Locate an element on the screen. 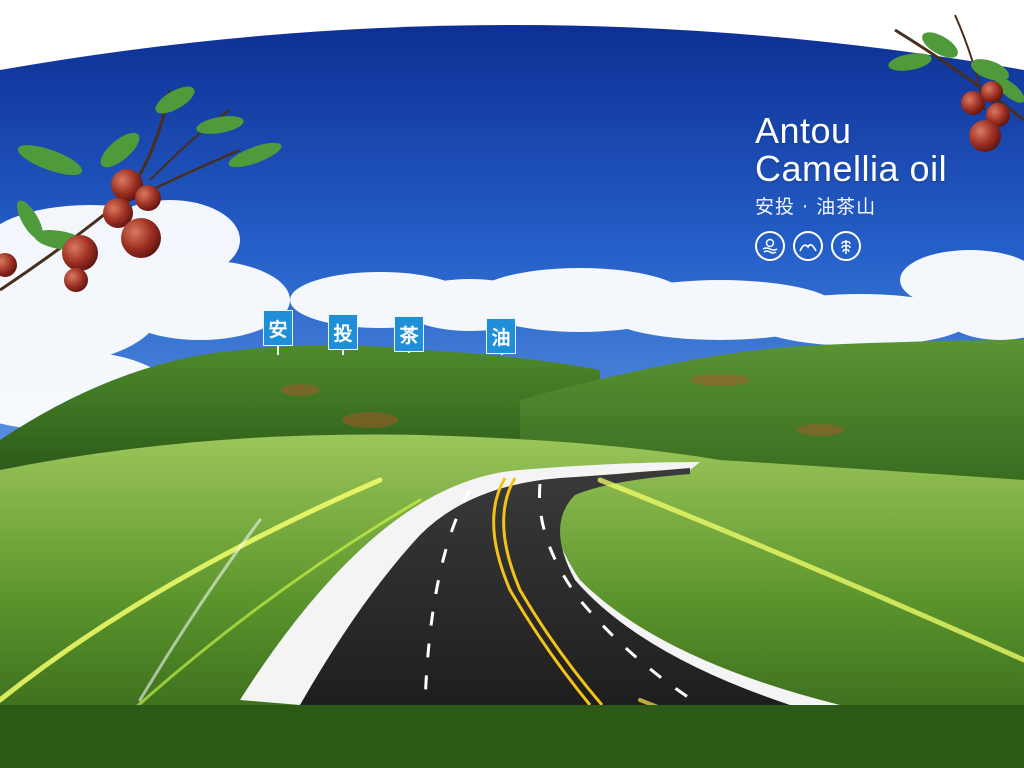 The image size is (1024, 768). brand-block: Antou Camellia oil 安投 · 油茶山 is located at coordinates (851, 186).